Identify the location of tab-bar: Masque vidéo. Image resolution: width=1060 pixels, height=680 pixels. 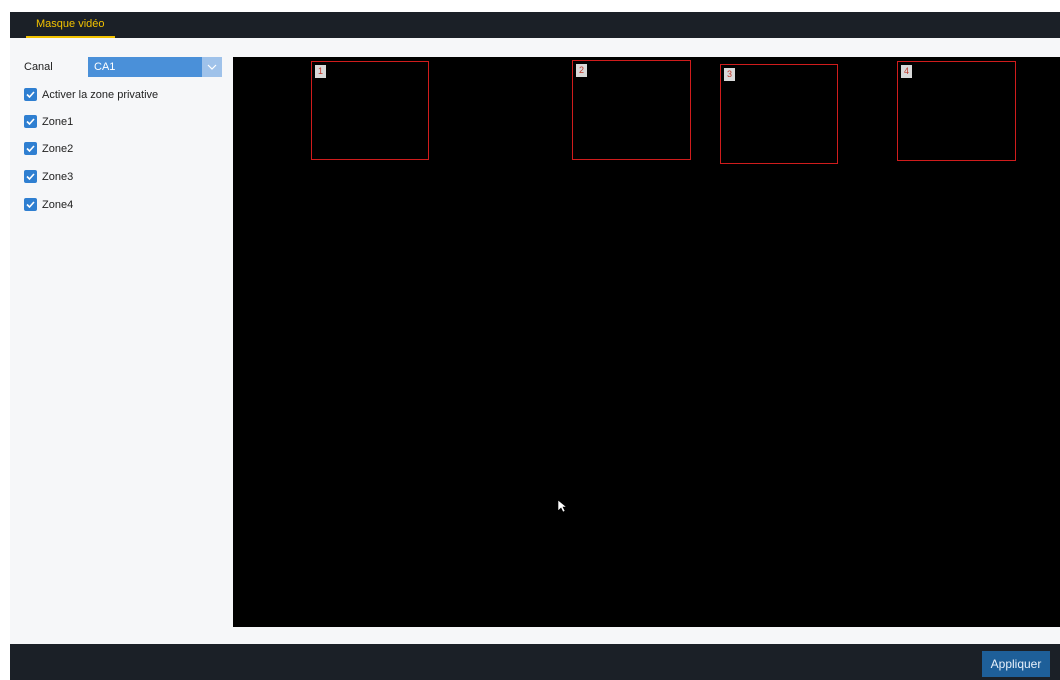
(535, 25).